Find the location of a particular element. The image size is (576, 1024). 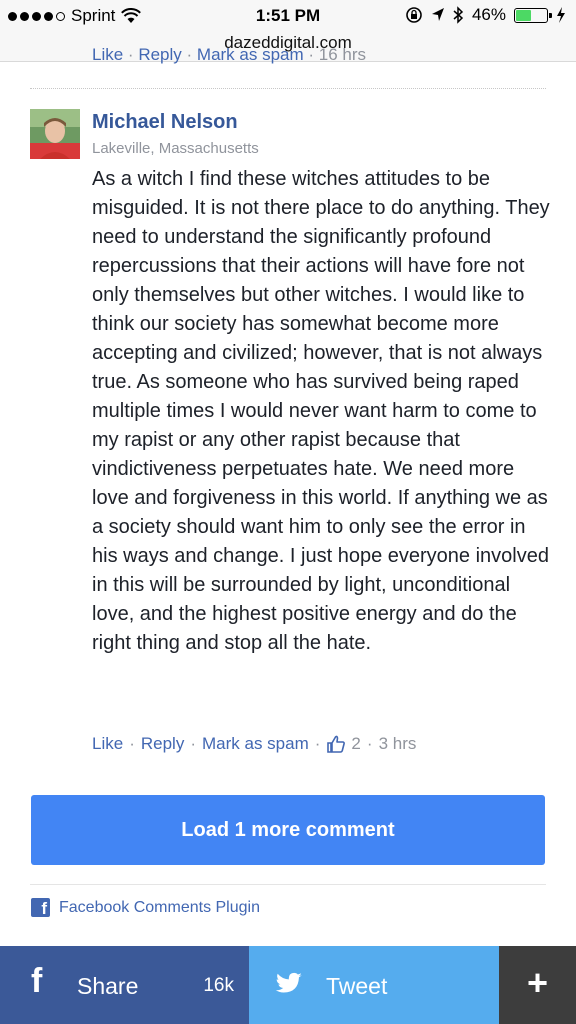

plugin-label: Facebook Comments Plugin is located at coordinates (159, 908).